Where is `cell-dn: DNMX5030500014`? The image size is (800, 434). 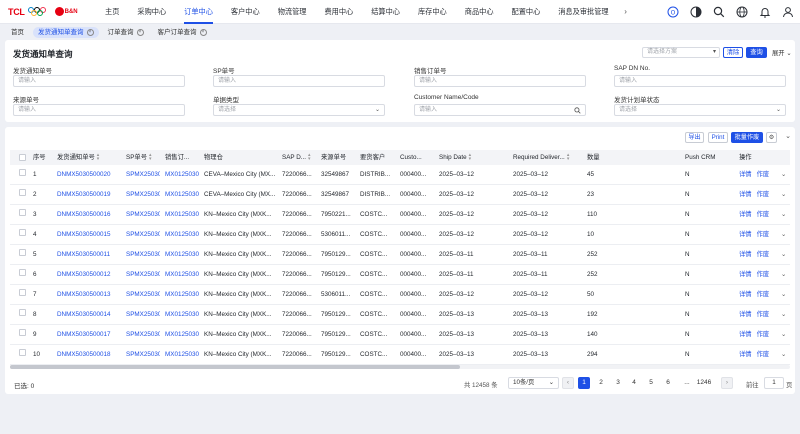
cell-dn: DNMX5030500014 is located at coordinates (89, 315).